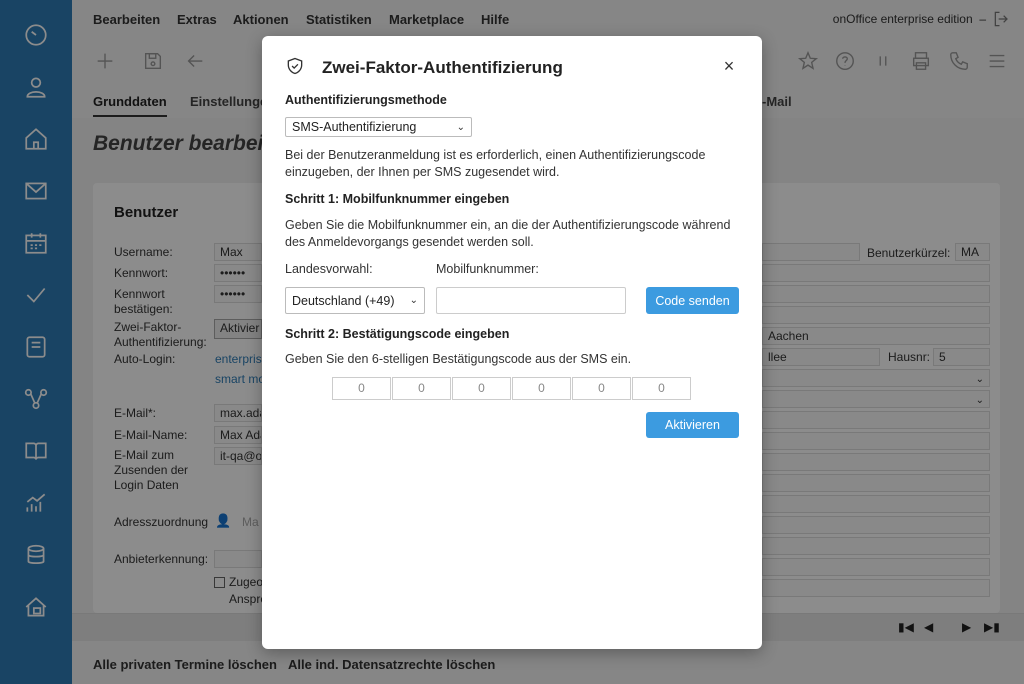  Describe the element at coordinates (531, 300) in the screenshot. I see `mobile-number-input` at that location.